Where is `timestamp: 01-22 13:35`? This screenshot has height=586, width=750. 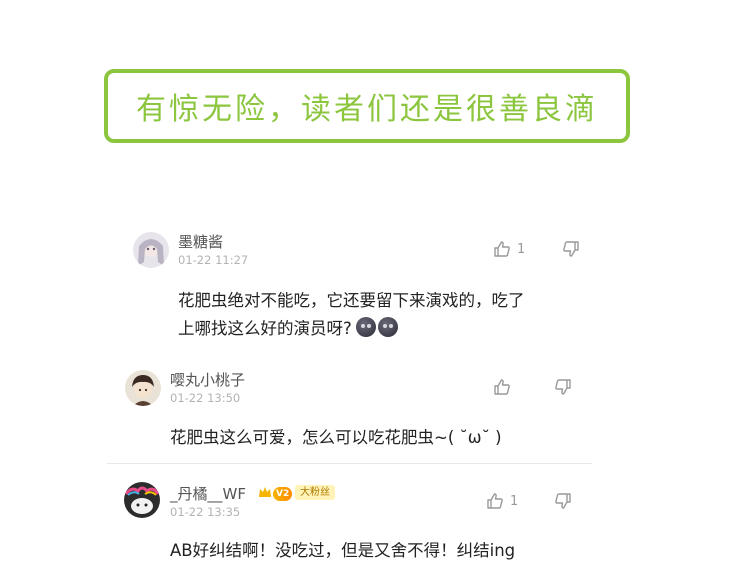 timestamp: 01-22 13:35 is located at coordinates (205, 512).